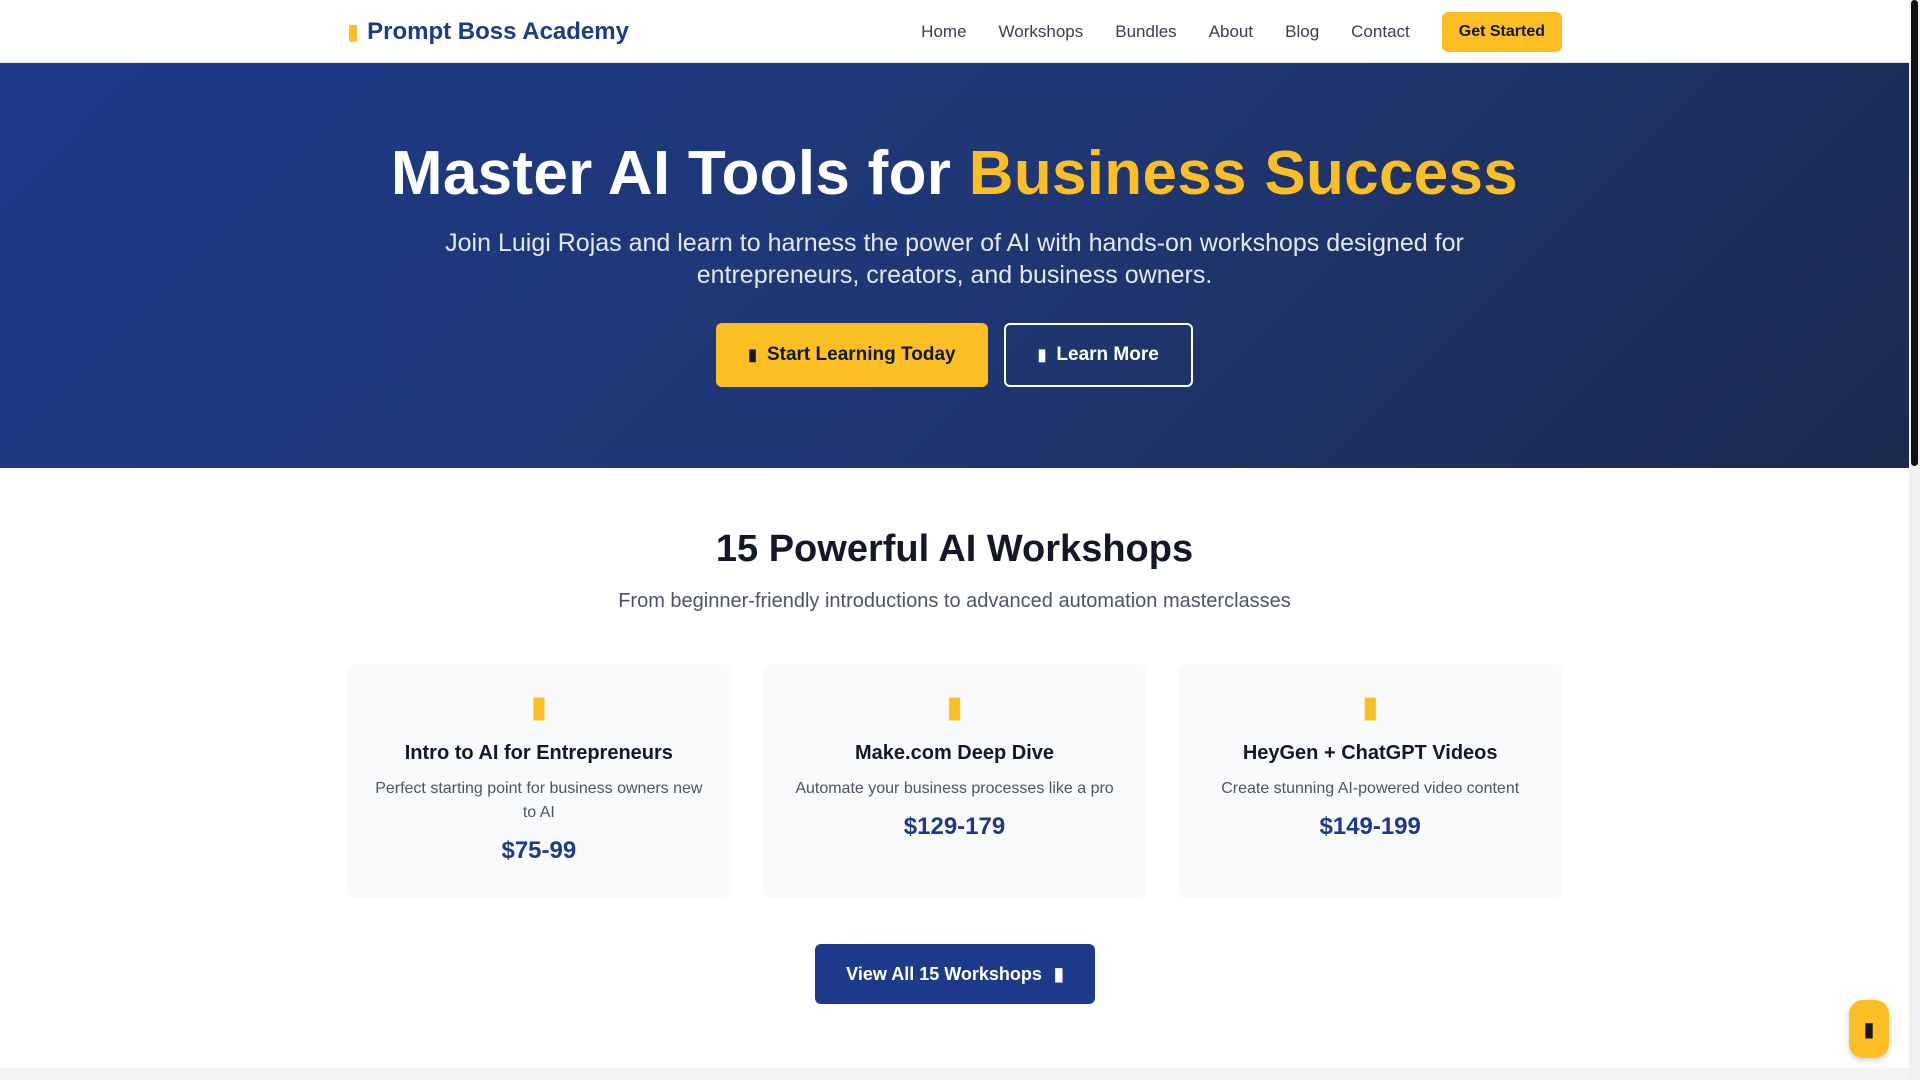 The width and height of the screenshot is (1920, 1080). I want to click on next-section-edge, so click(954, 1074).